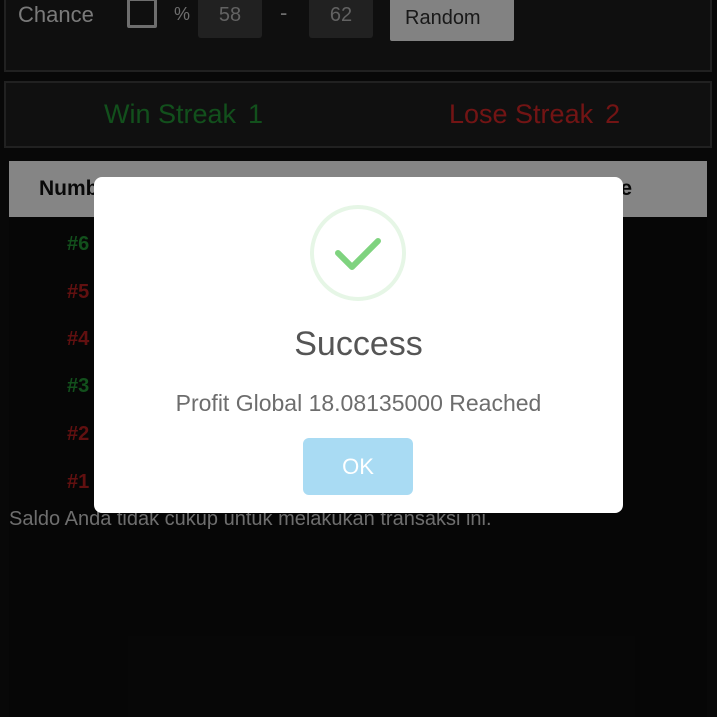 The width and height of the screenshot is (717, 717). What do you see at coordinates (358, 466) in the screenshot?
I see `ok-button: OK` at bounding box center [358, 466].